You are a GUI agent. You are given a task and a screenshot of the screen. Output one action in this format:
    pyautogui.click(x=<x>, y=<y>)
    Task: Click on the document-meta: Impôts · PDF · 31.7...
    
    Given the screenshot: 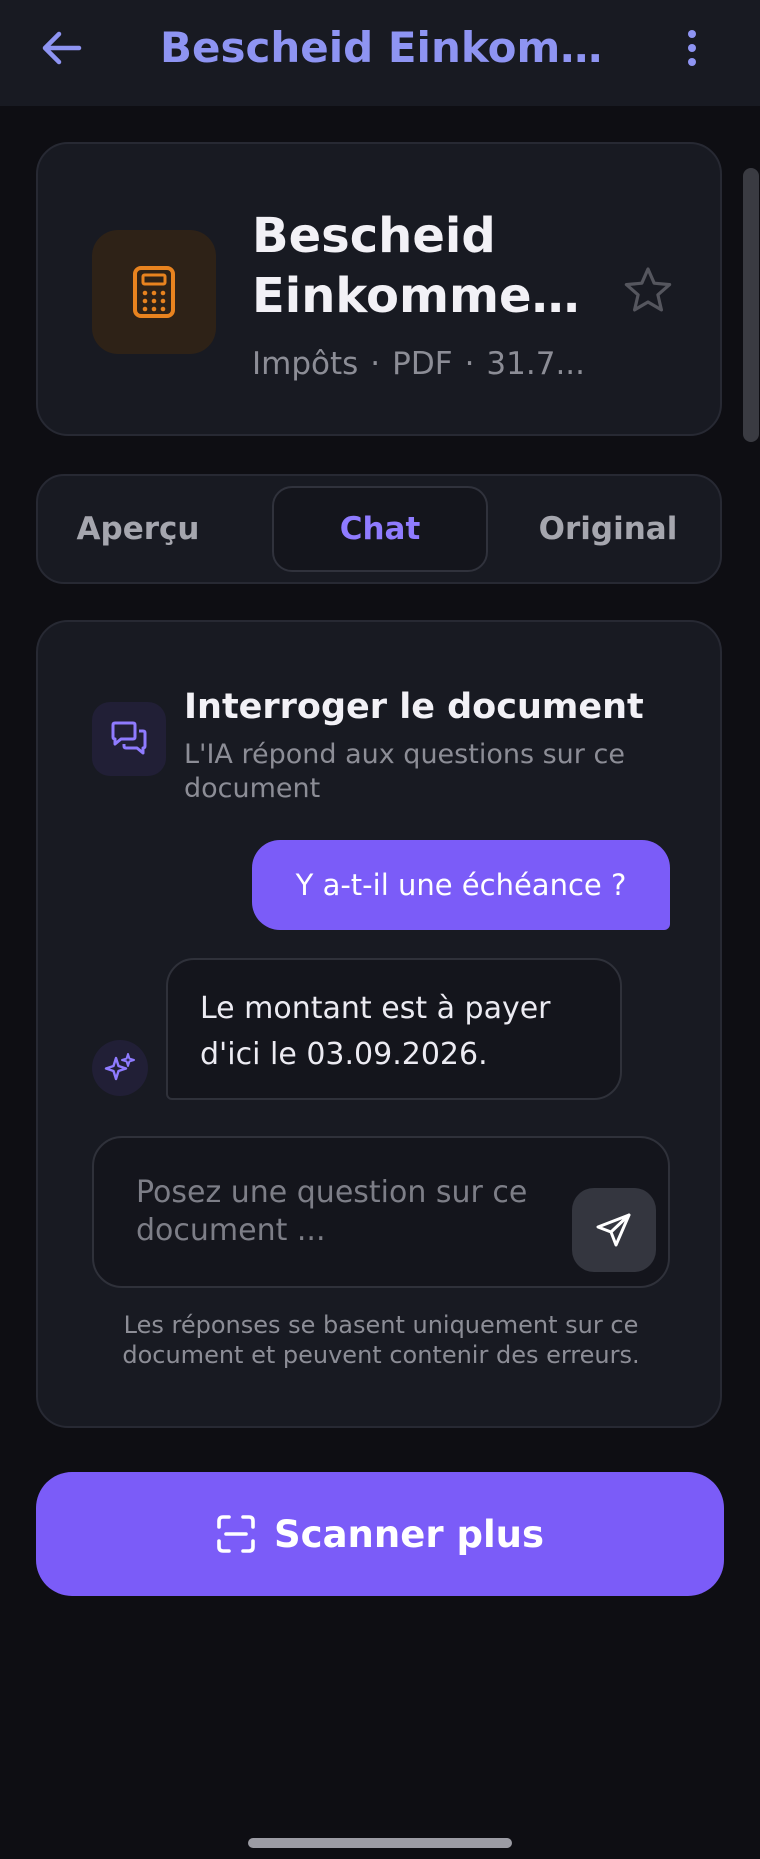 What is the action you would take?
    pyautogui.click(x=422, y=364)
    